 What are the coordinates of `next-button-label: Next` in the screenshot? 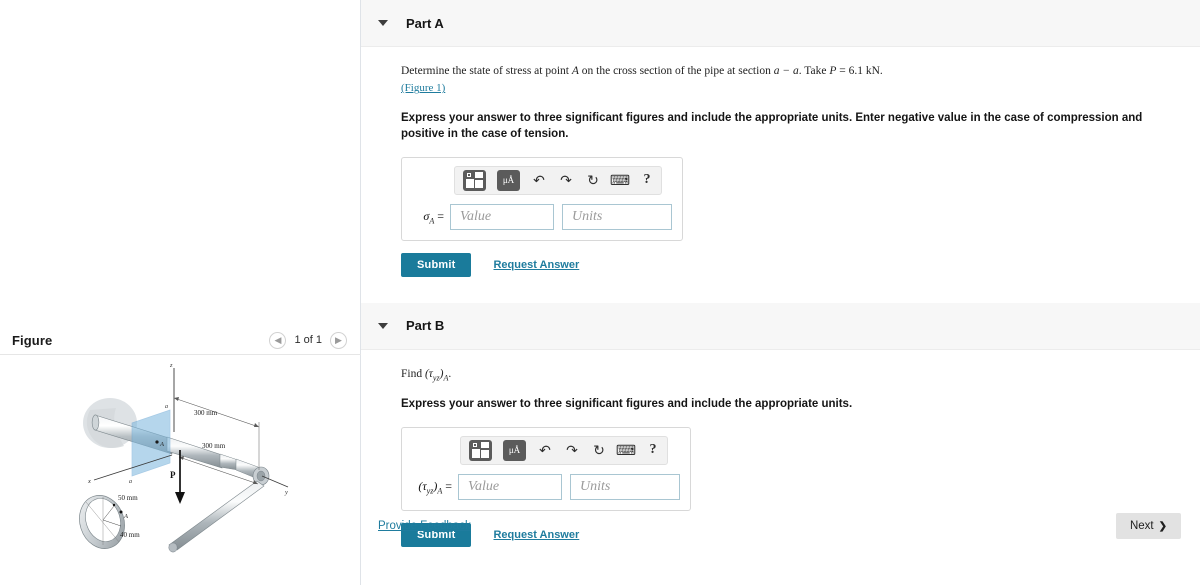 It's located at (1141, 526).